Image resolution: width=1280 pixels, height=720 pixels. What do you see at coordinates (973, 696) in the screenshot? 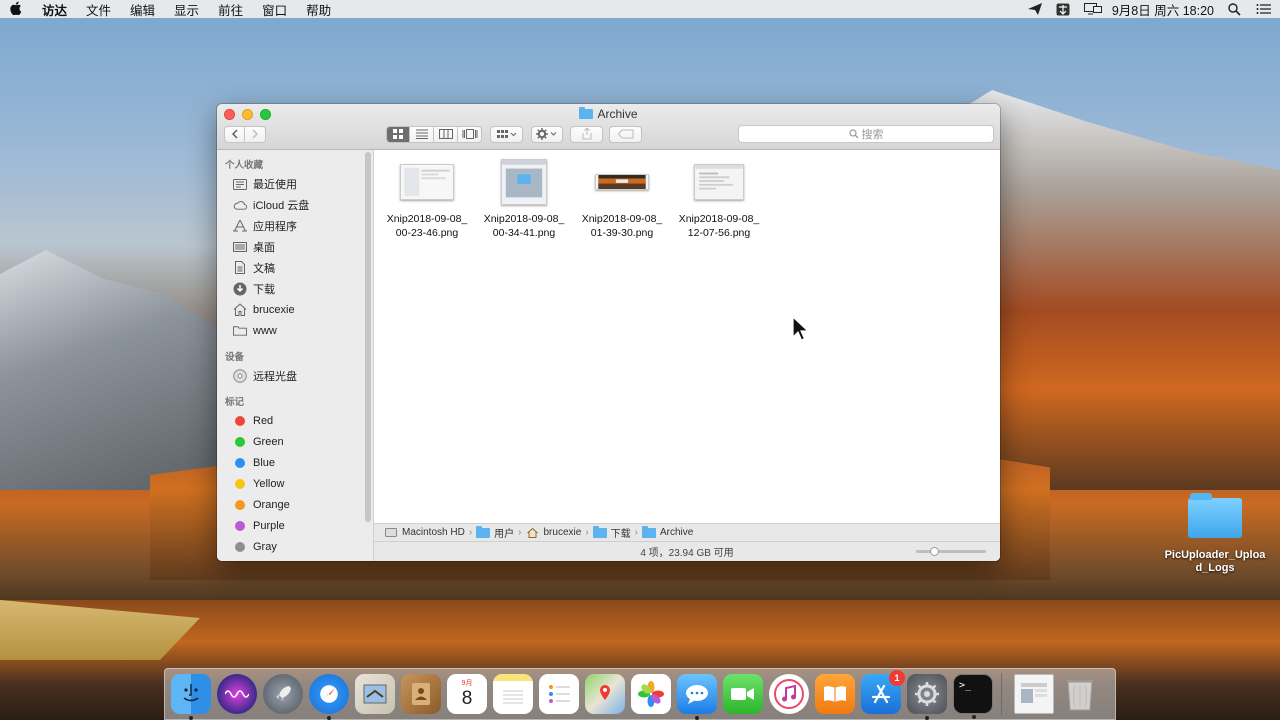
I see `dock-terminal: >_` at bounding box center [973, 696].